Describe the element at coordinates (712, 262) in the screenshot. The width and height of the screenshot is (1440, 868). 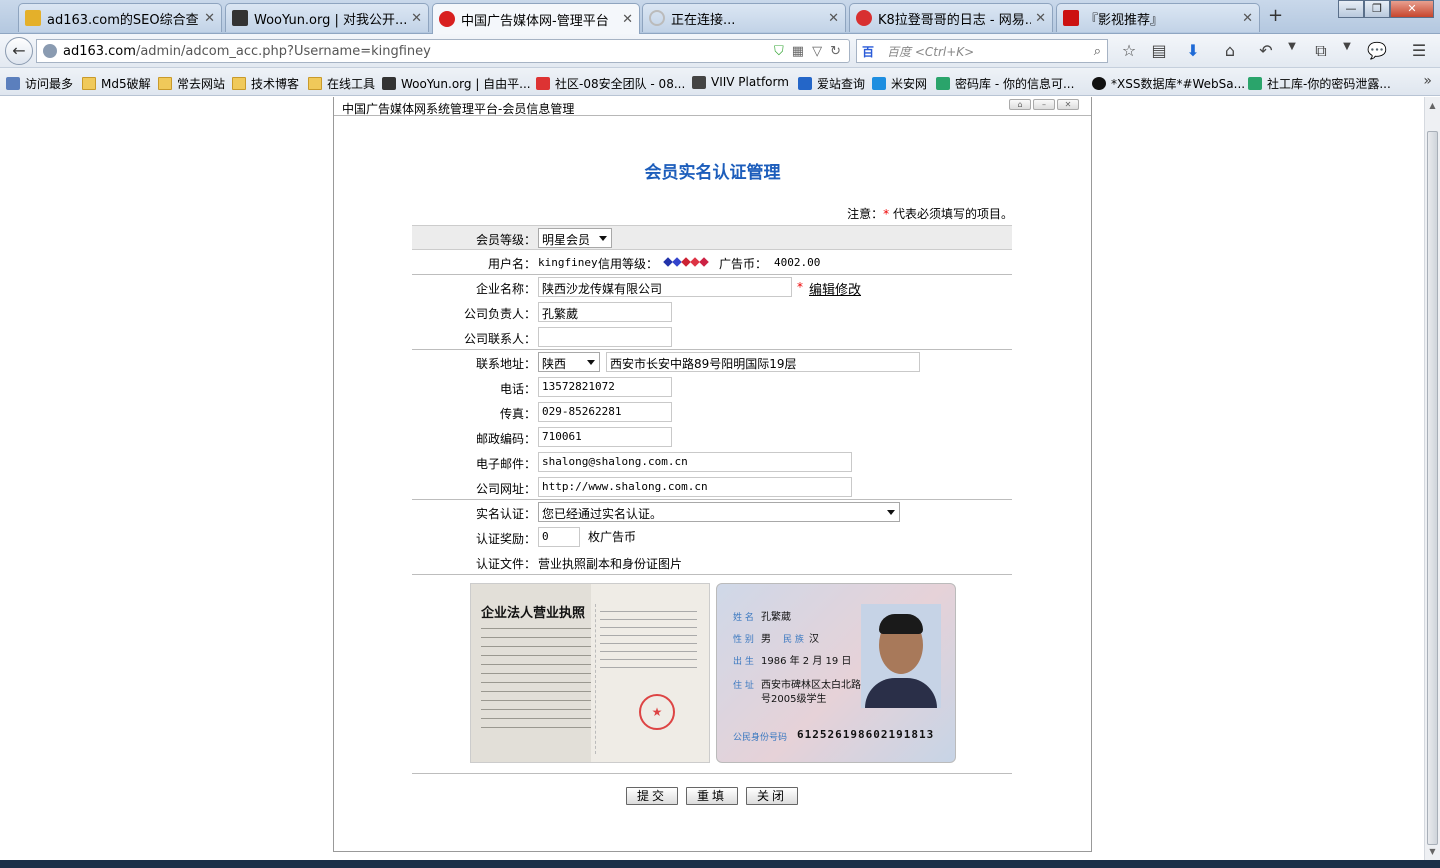
I see `username-row: 用户名： kingfiney 信用等级： 广告币： 4002.00` at that location.